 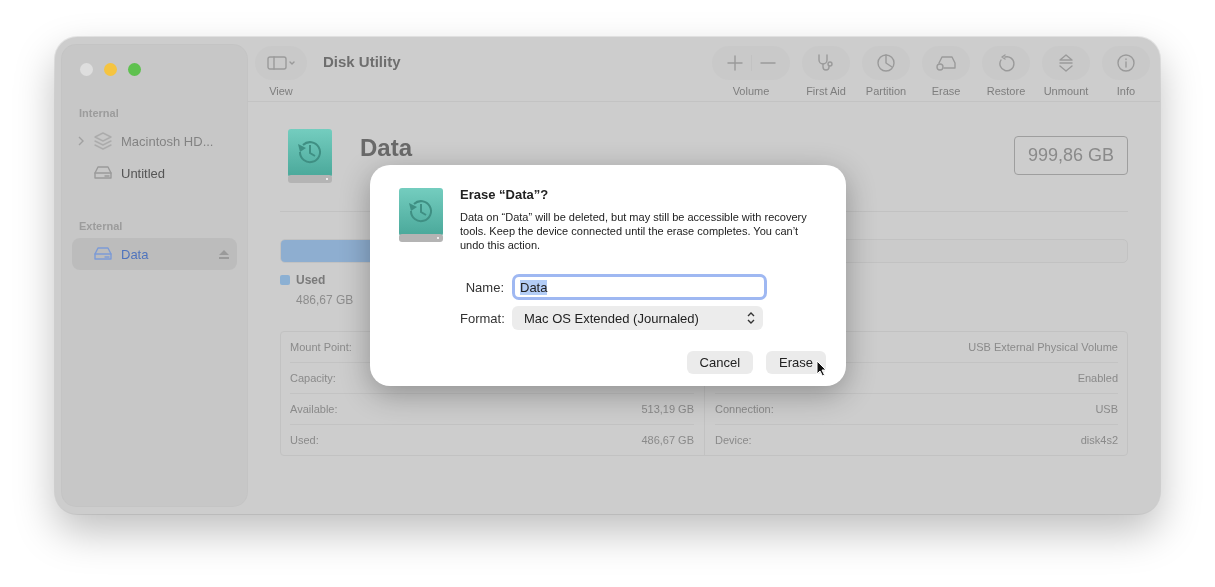 I want to click on confirm-button: Erase, so click(x=796, y=362).